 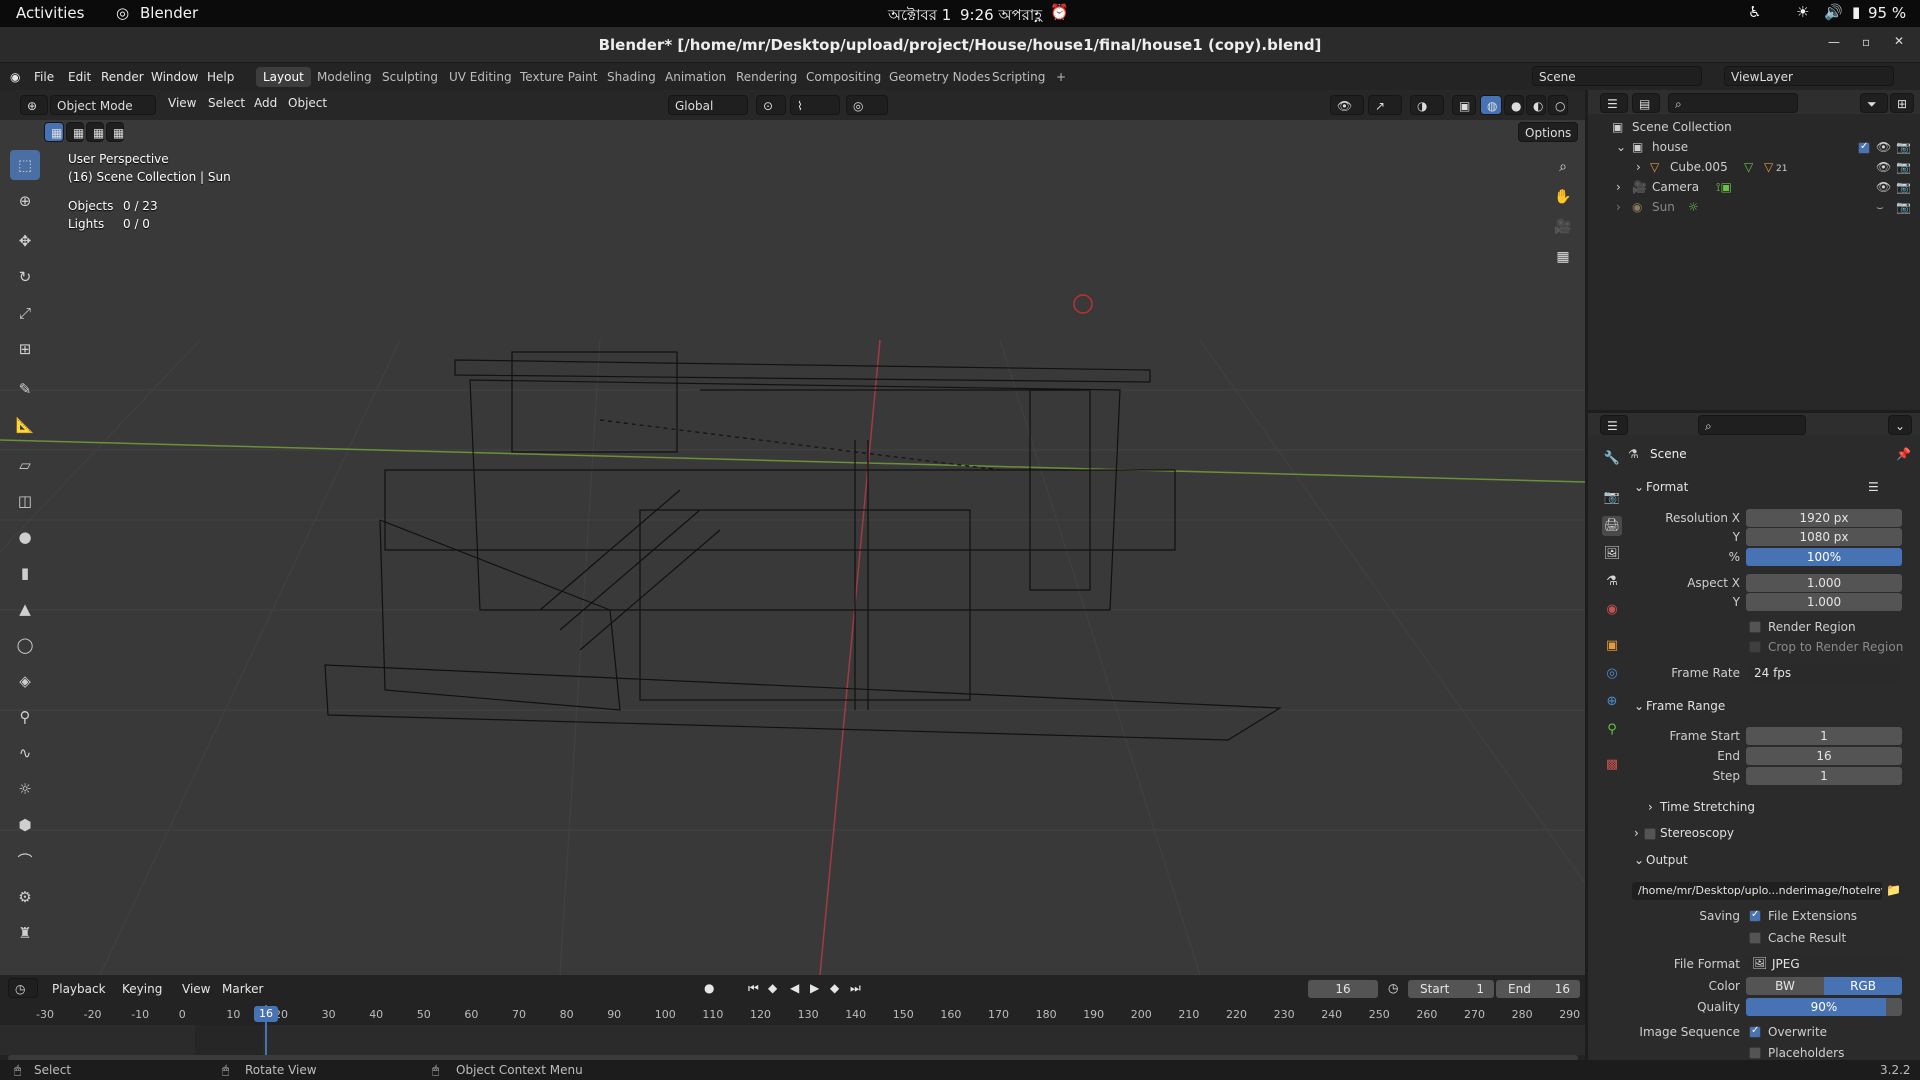 What do you see at coordinates (1697, 833) in the screenshot?
I see `stereoscopy-panel-header: Stereoscopy` at bounding box center [1697, 833].